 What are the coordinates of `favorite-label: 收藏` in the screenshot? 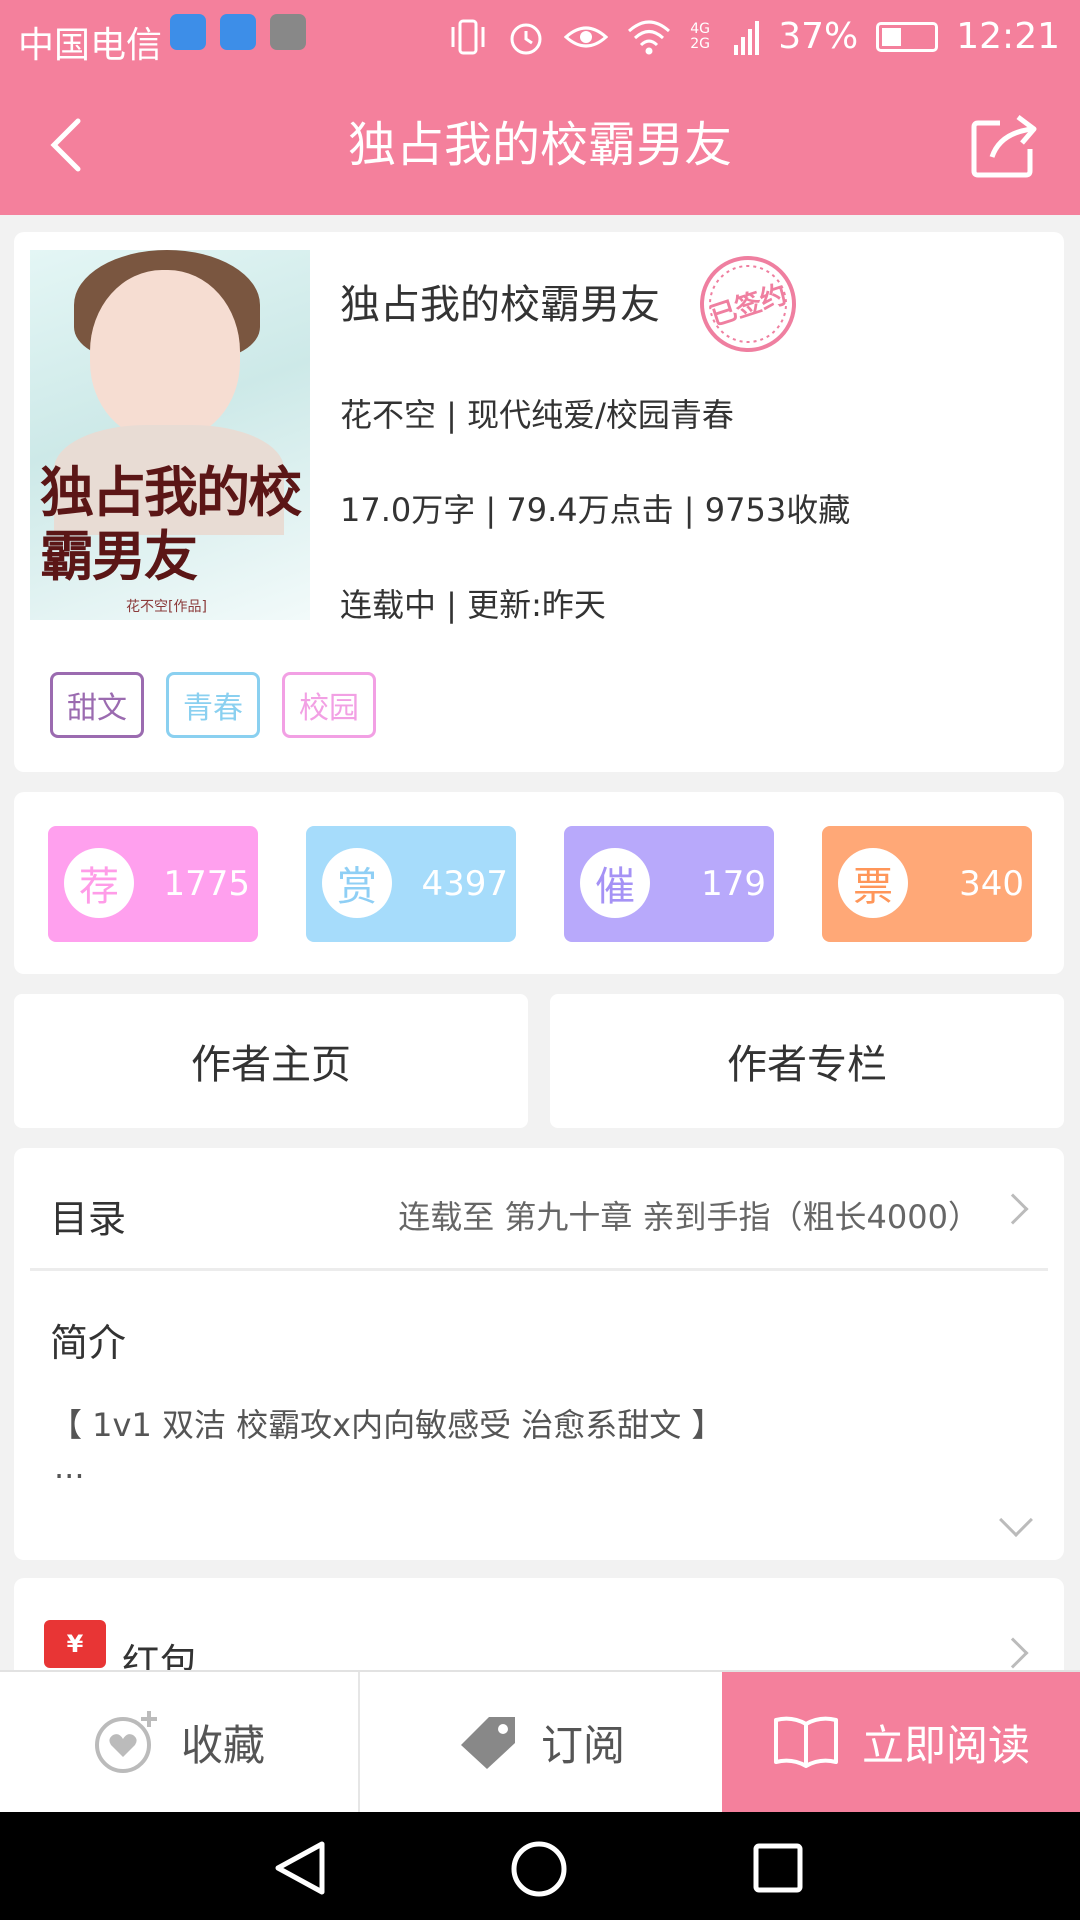 It's located at (222, 1745).